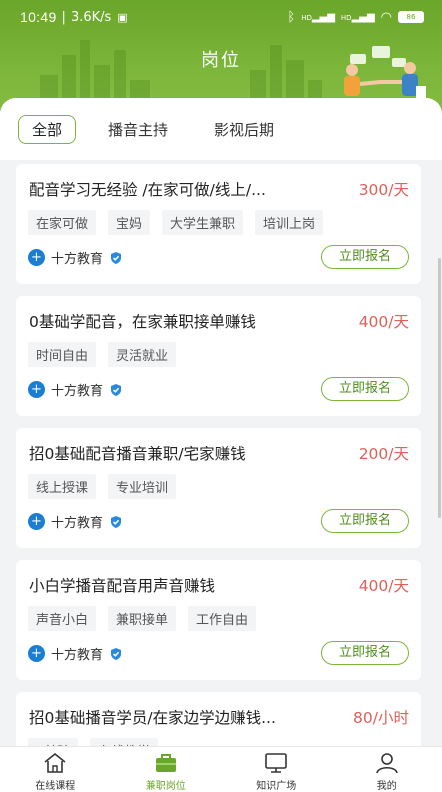 This screenshot has width=442, height=792. I want to click on nav-item-mine: 我的, so click(387, 769).